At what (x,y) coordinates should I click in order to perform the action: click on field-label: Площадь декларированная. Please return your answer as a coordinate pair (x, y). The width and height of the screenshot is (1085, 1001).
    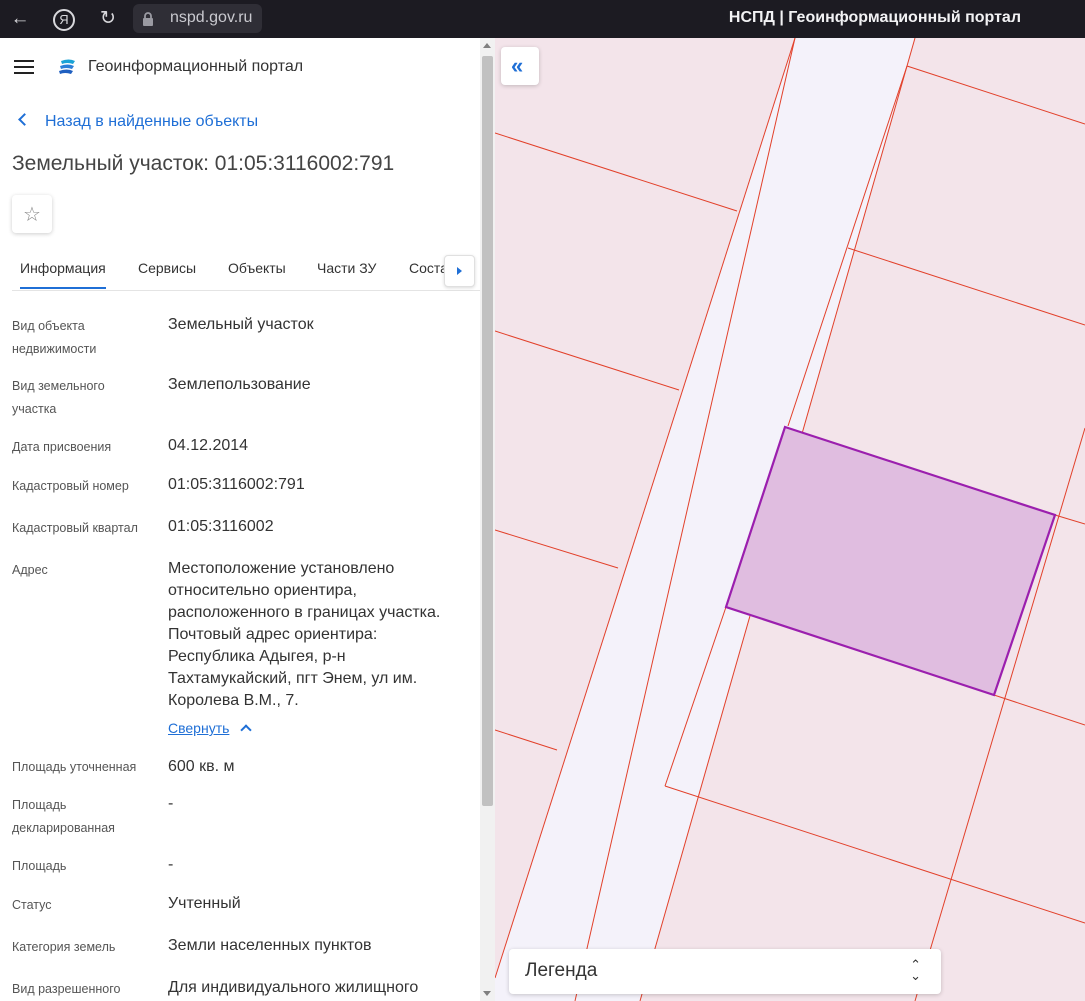
    Looking at the image, I should click on (63, 816).